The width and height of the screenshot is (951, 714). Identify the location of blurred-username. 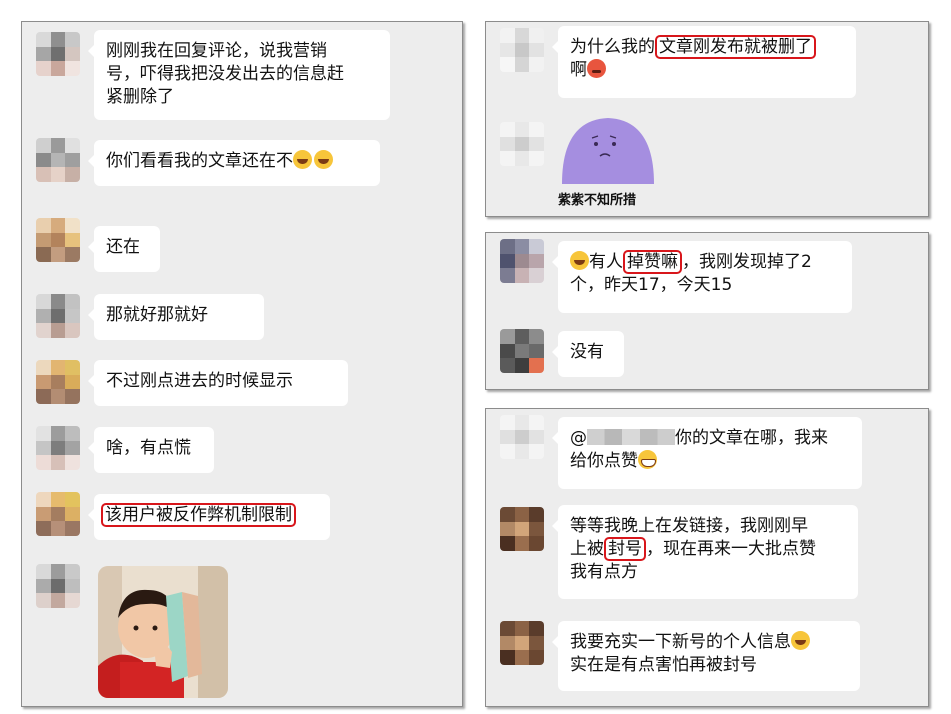
(631, 437).